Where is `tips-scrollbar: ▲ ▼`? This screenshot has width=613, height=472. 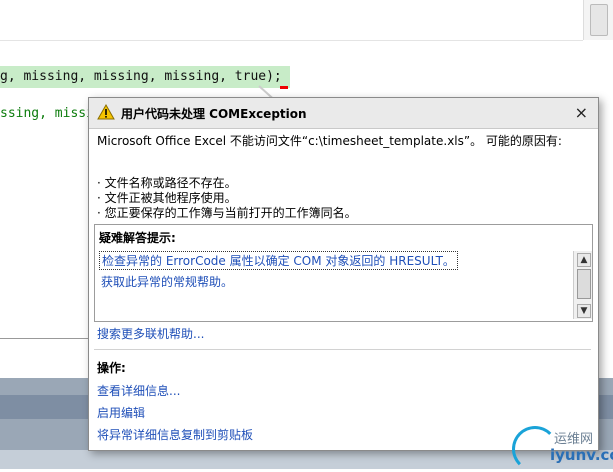
tips-scrollbar: ▲ ▼ is located at coordinates (582, 285).